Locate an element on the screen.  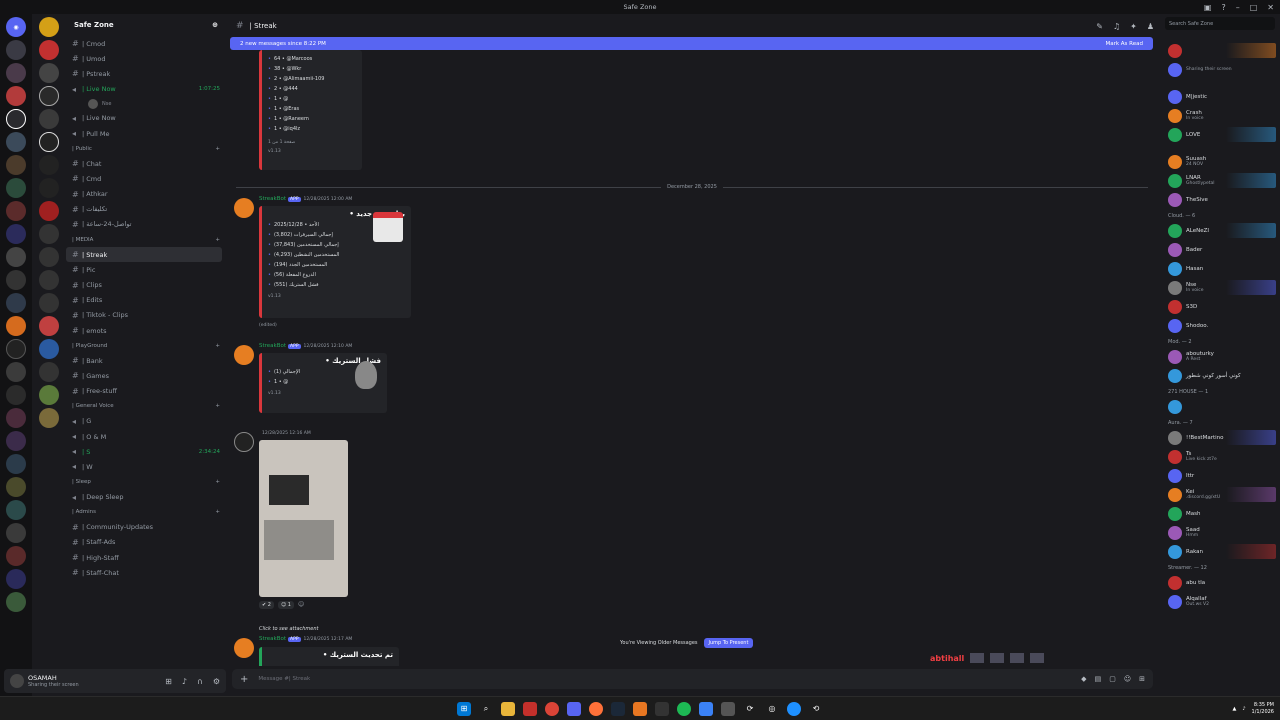
member-item: LNAR Ghostlypetal is located at coordinates (1220, 180).